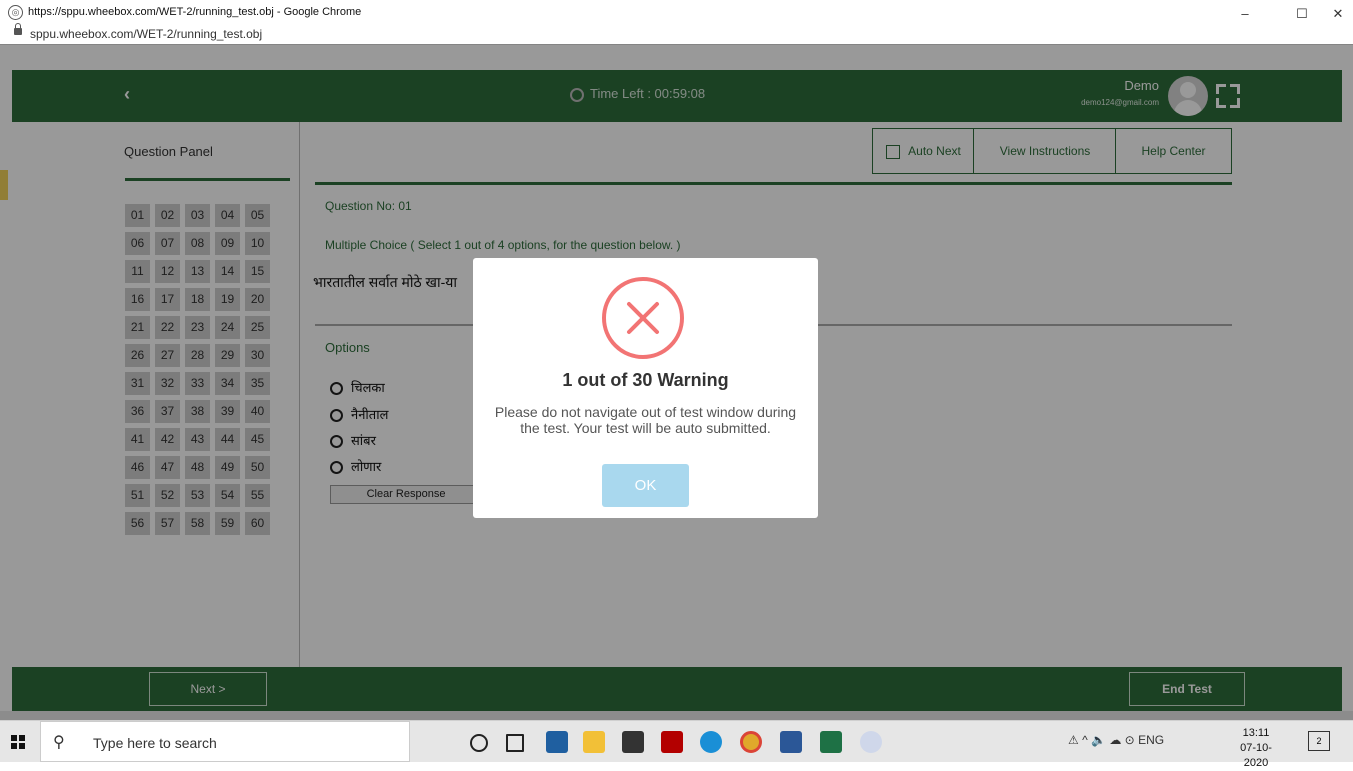 This screenshot has height=771, width=1353. I want to click on language-indicator: ENG, so click(1151, 740).